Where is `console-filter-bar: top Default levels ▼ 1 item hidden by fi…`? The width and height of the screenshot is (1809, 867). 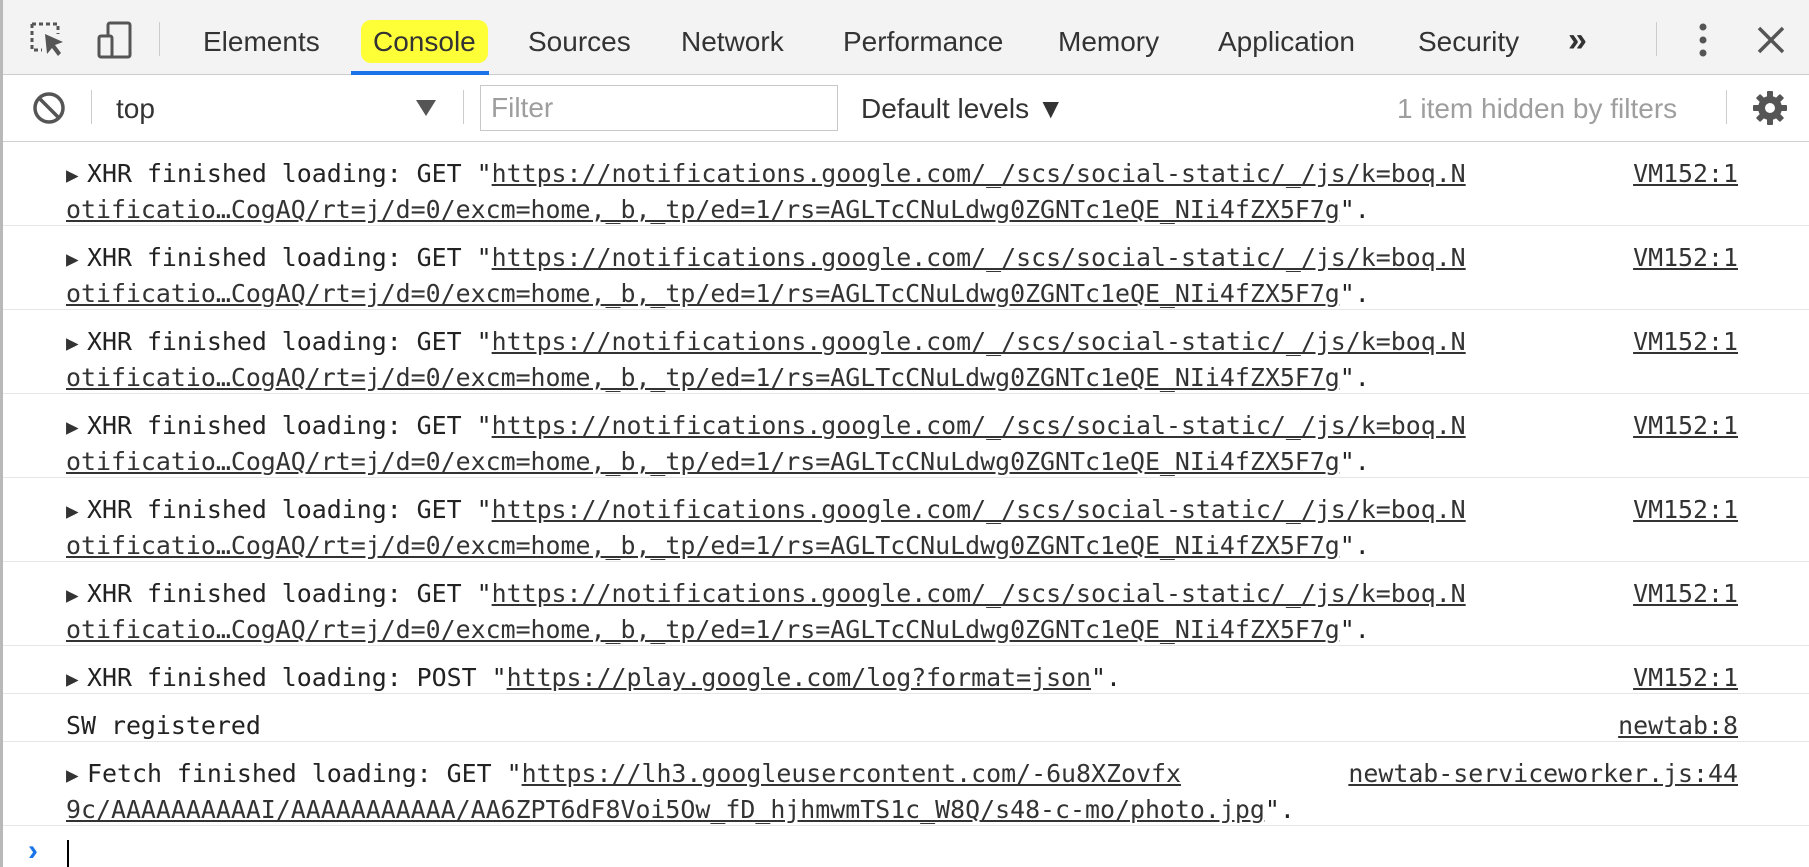
console-filter-bar: top Default levels ▼ 1 item hidden by fi… is located at coordinates (906, 108).